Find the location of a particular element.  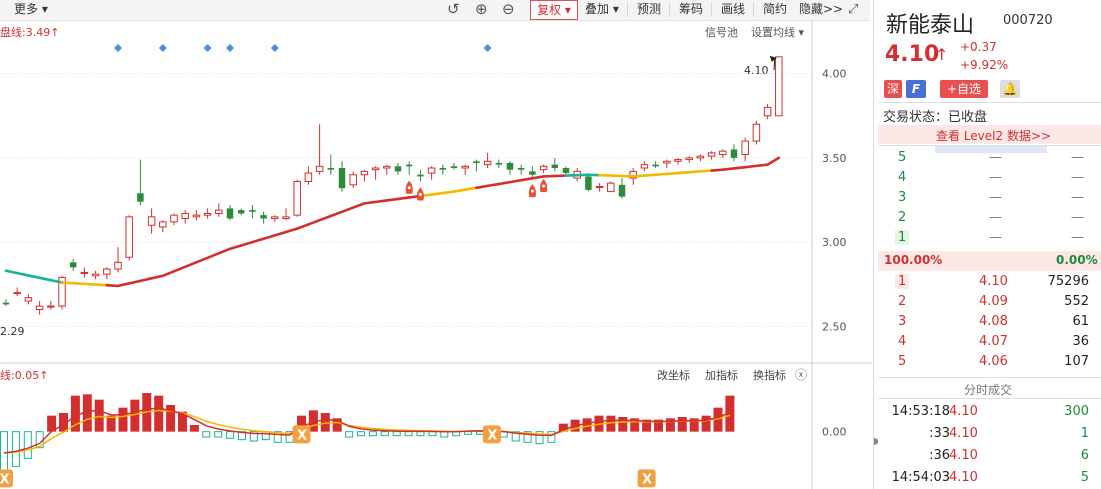

ticks-title: 分时成交 is located at coordinates (988, 390).